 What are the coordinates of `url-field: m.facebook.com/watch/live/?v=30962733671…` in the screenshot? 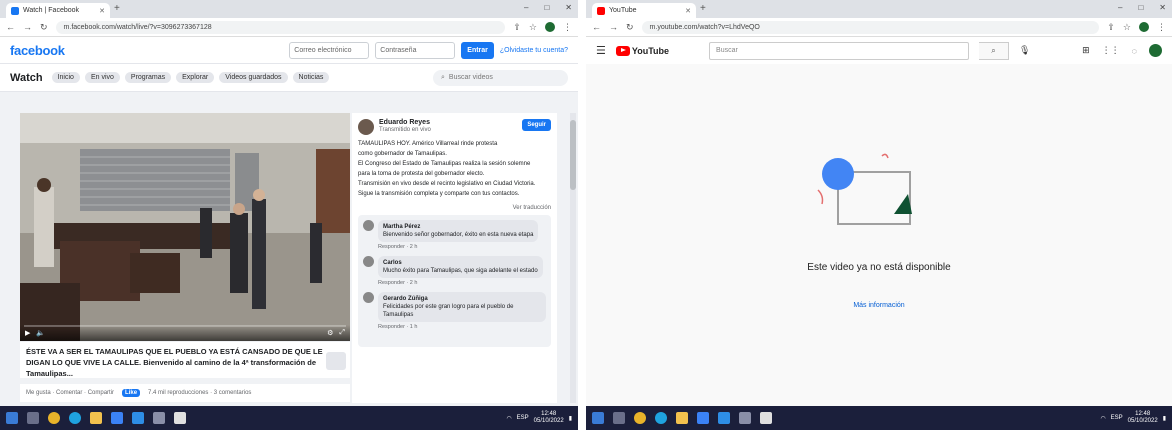 It's located at (280, 27).